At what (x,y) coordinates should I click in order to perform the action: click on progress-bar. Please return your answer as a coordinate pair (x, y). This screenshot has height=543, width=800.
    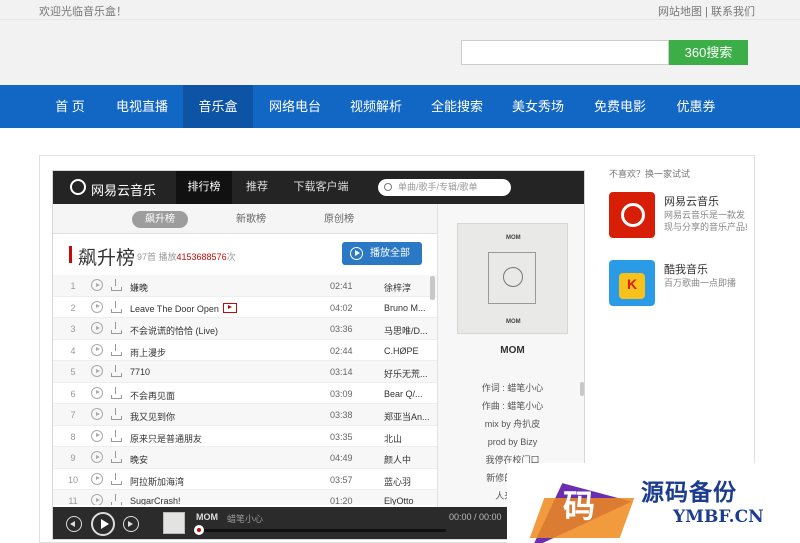
    Looking at the image, I should click on (321, 530).